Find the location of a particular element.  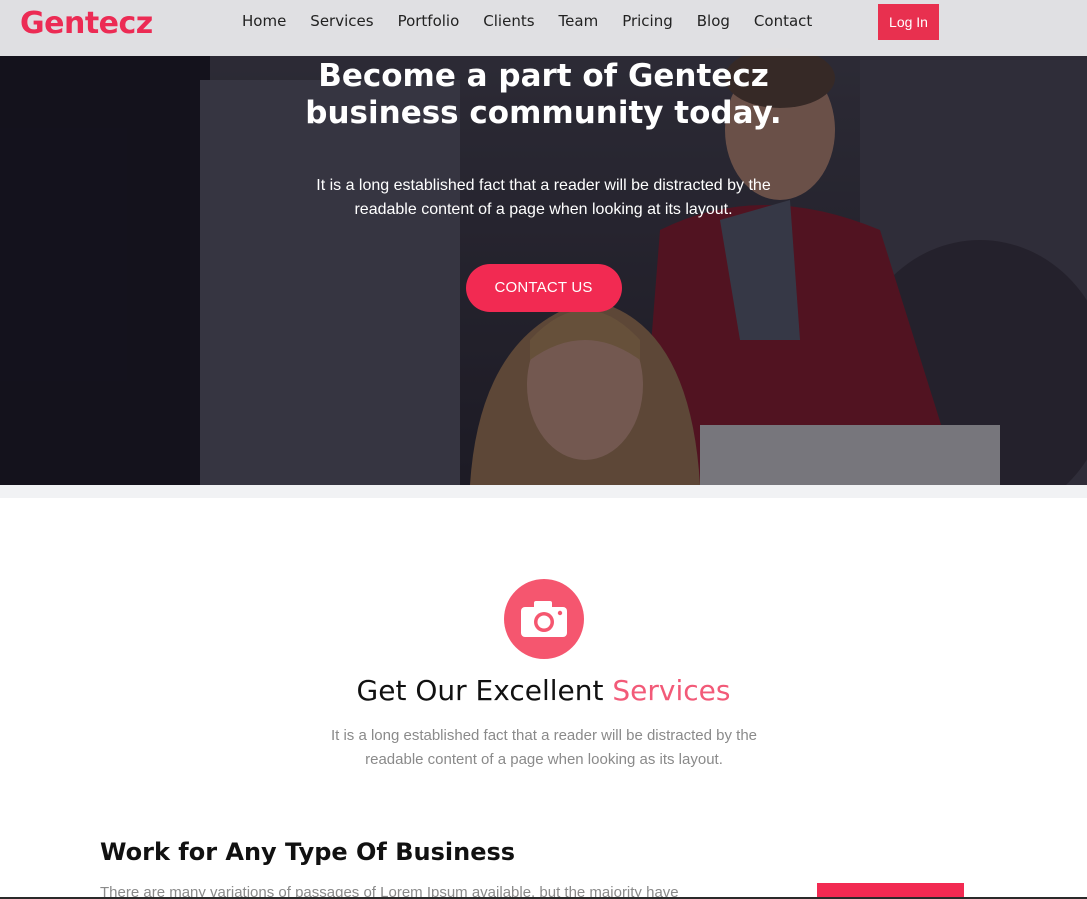

services-title: Get Our Excellent Services is located at coordinates (543, 690).